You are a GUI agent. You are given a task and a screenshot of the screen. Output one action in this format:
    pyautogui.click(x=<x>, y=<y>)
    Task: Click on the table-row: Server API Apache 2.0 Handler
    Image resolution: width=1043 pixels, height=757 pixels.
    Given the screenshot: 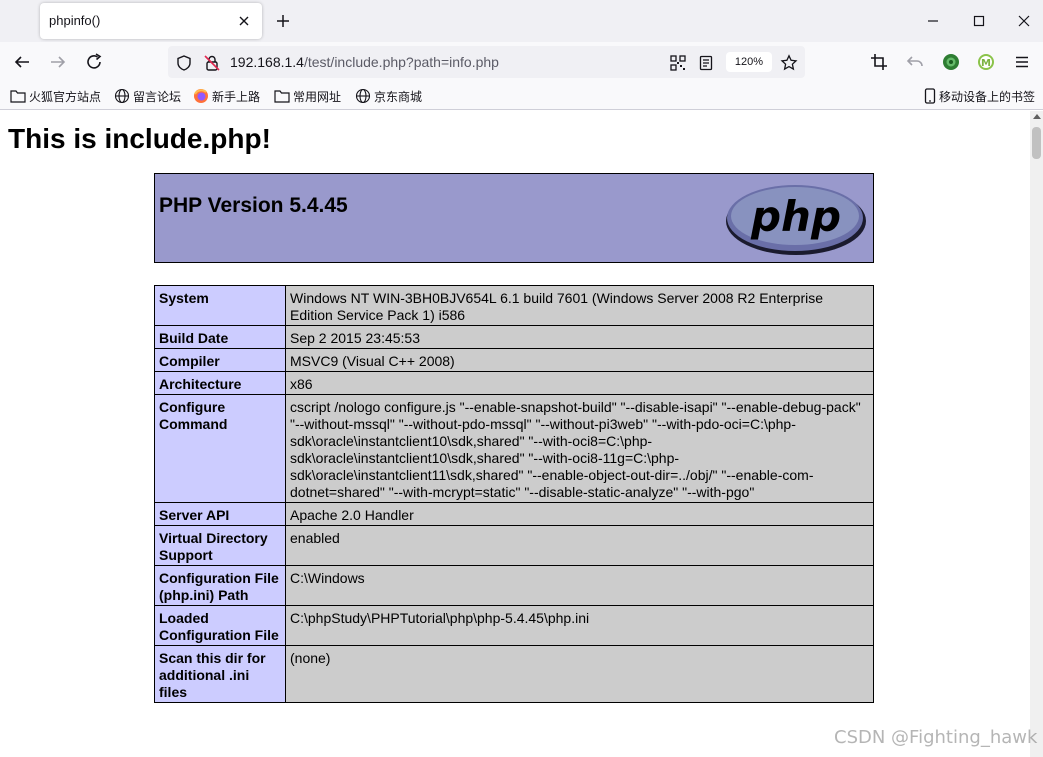 What is the action you would take?
    pyautogui.click(x=514, y=514)
    